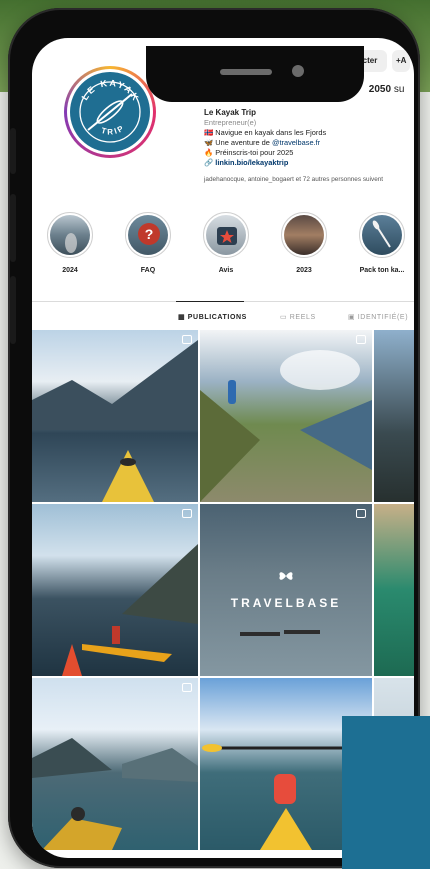 The height and width of the screenshot is (869, 430). I want to click on tab-reels: ▭ REELS, so click(298, 317).